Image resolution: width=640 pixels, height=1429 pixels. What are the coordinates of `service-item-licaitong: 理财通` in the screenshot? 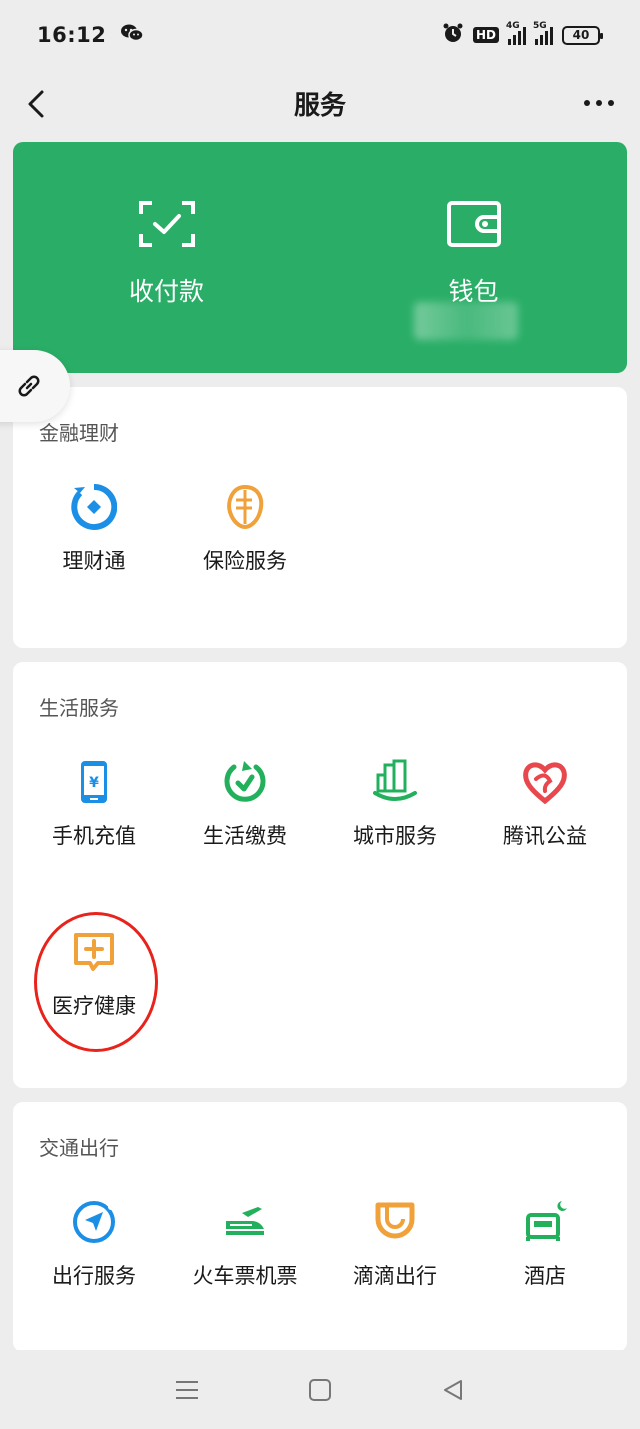 It's located at (94, 529).